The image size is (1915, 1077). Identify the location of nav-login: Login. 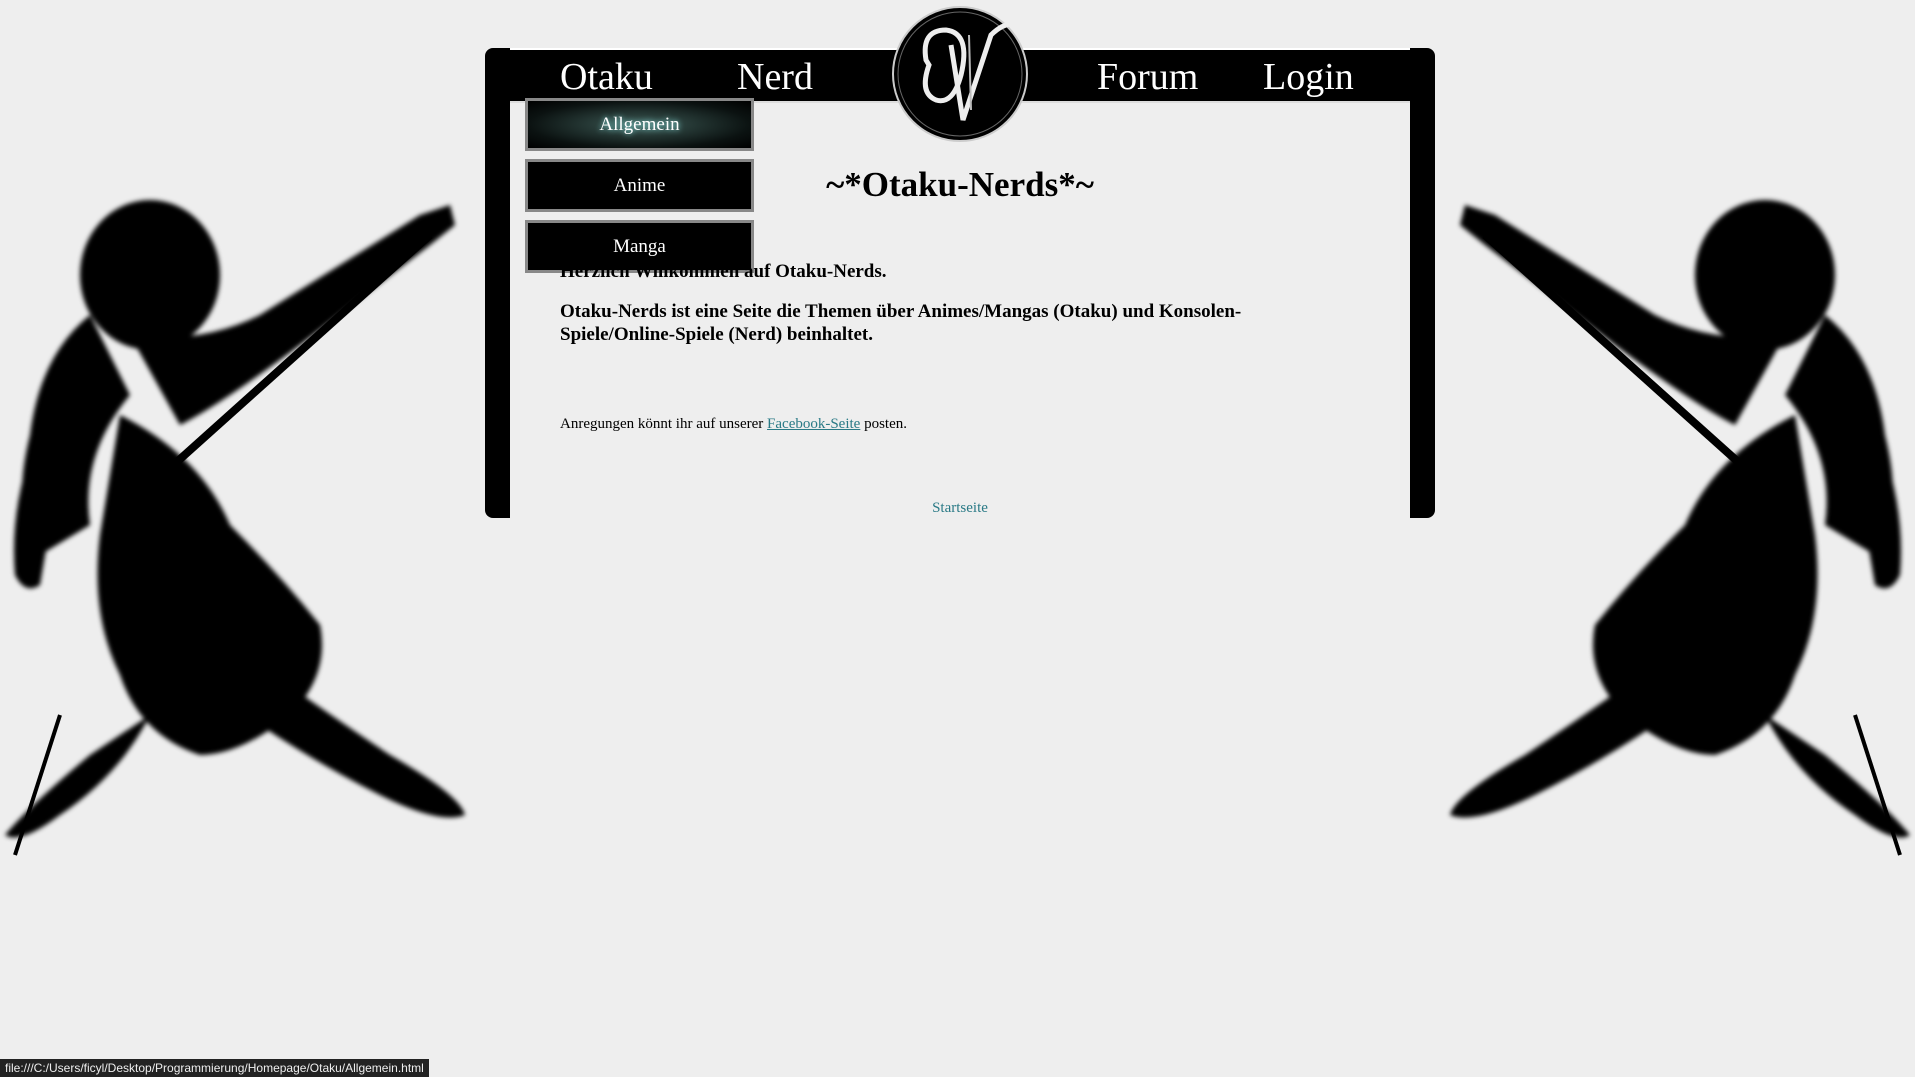
(1308, 77).